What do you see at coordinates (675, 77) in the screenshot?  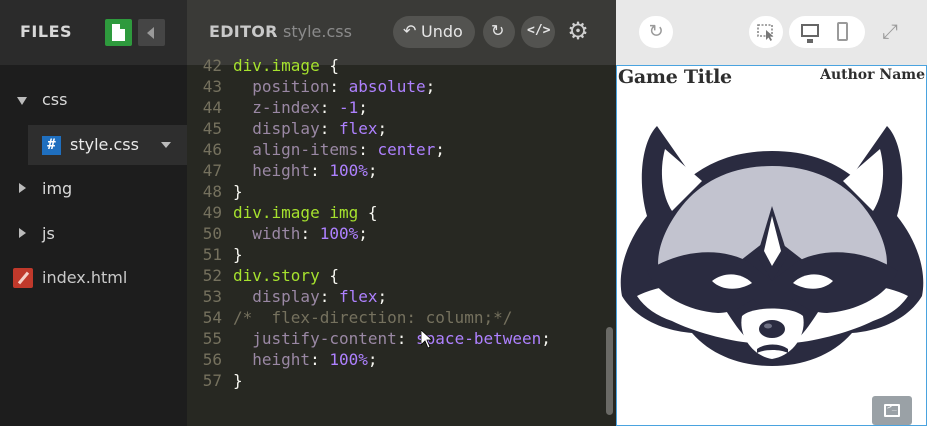 I see `game-title: Game Title` at bounding box center [675, 77].